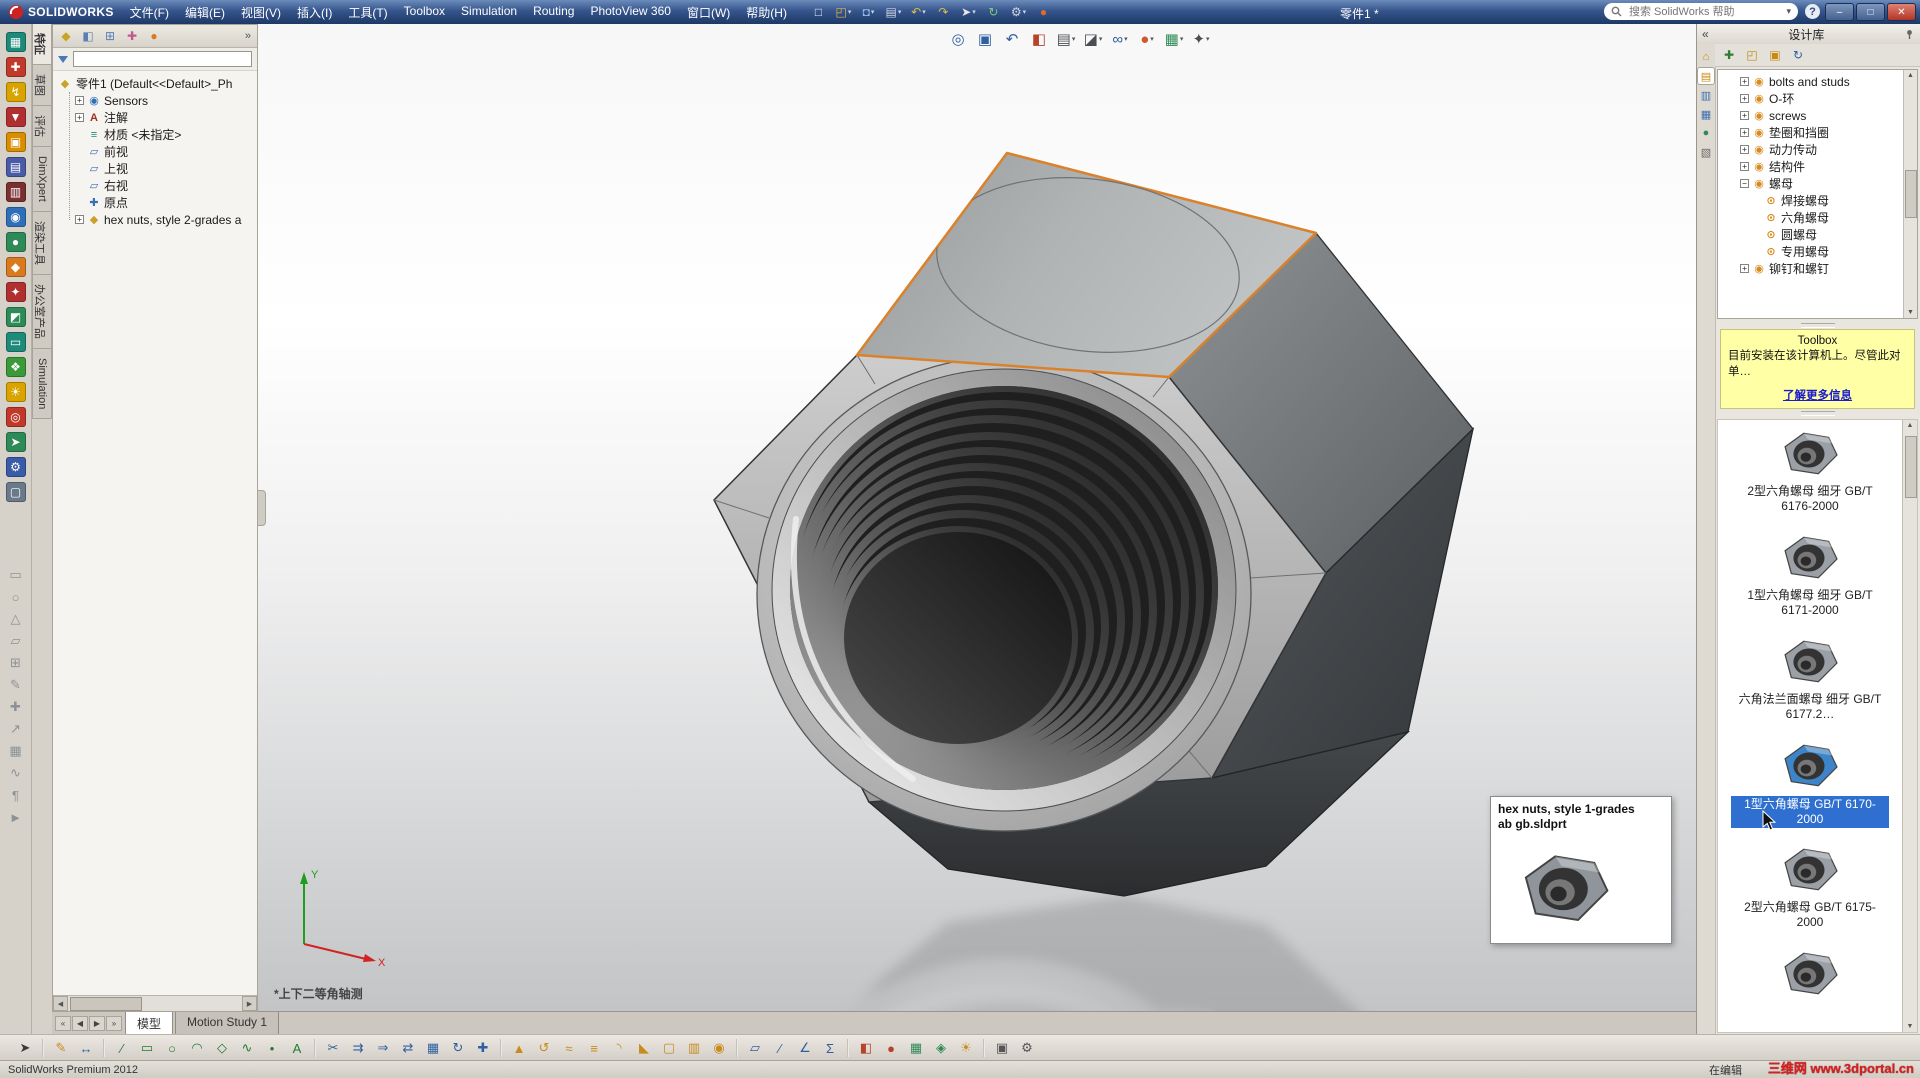  What do you see at coordinates (154, 36) in the screenshot?
I see `displaymanager-icon: ●` at bounding box center [154, 36].